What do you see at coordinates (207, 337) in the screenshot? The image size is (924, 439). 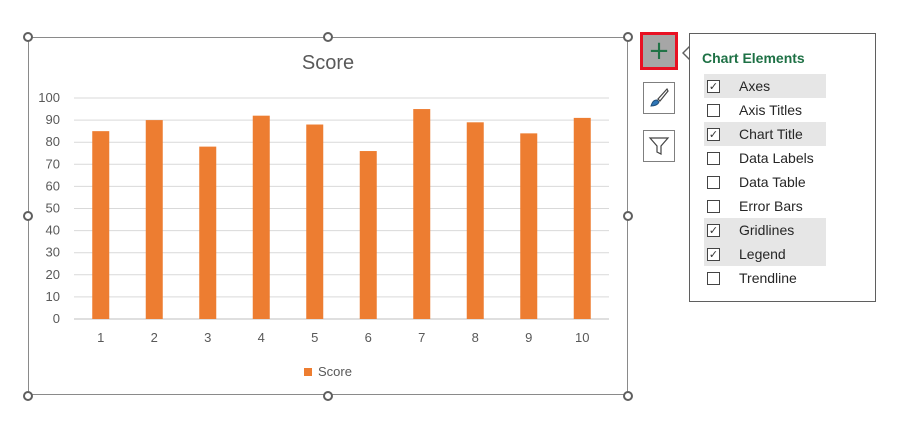 I see `x-tick-label: 3` at bounding box center [207, 337].